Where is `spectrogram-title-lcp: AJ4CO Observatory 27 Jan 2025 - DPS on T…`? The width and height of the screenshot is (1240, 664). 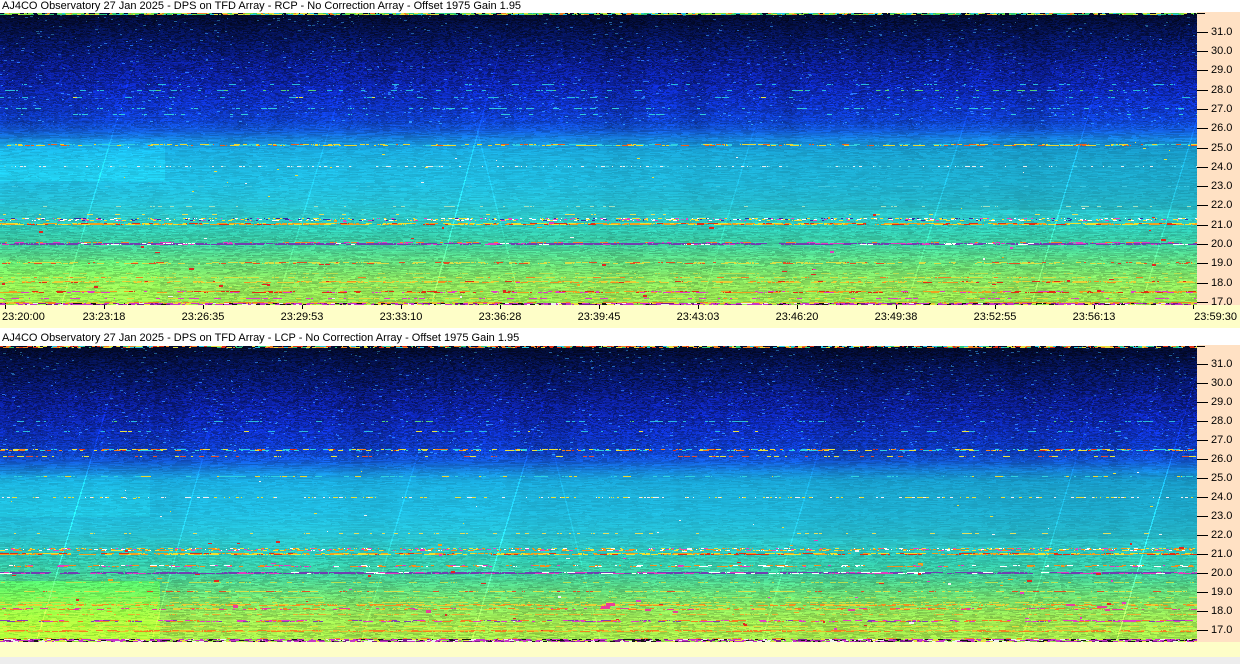
spectrogram-title-lcp: AJ4CO Observatory 27 Jan 2025 - DPS on T… is located at coordinates (620, 337).